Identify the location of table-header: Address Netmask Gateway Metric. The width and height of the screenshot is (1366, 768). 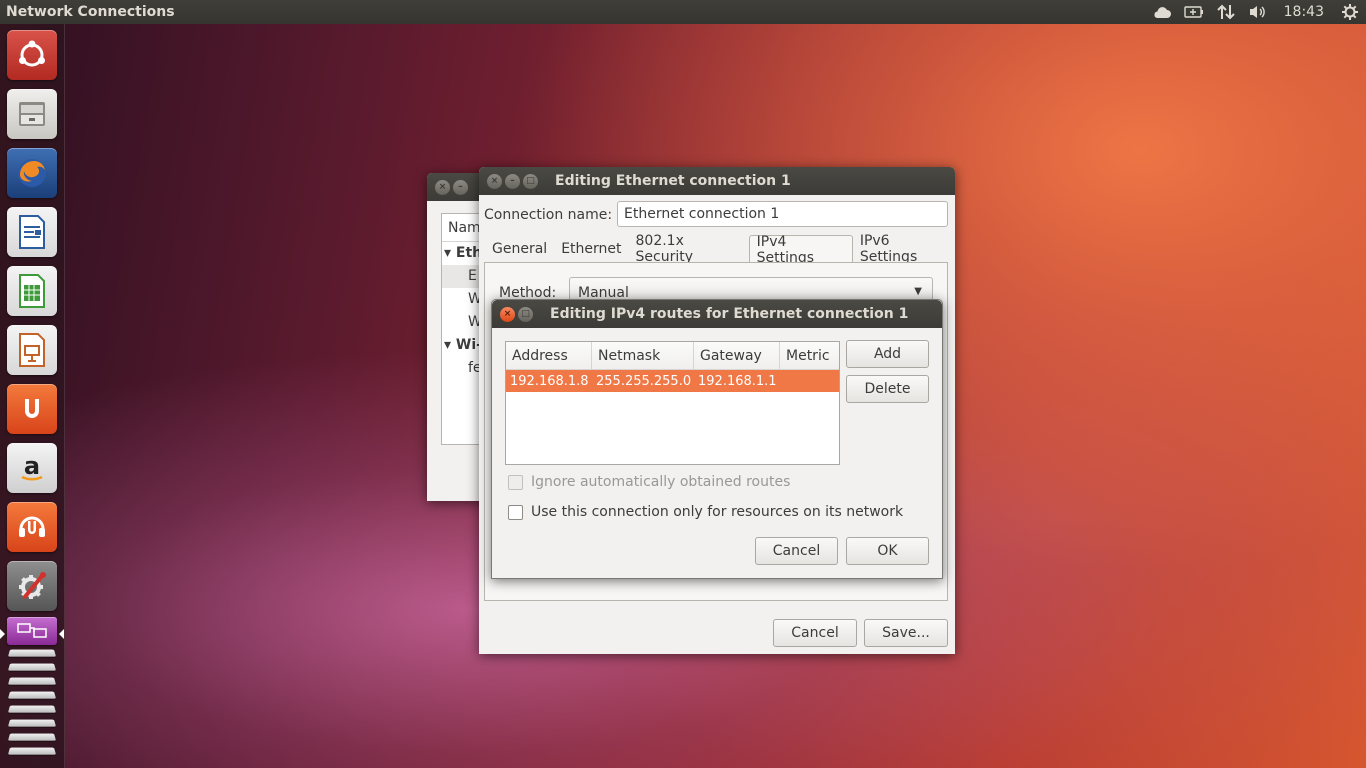
(672, 356).